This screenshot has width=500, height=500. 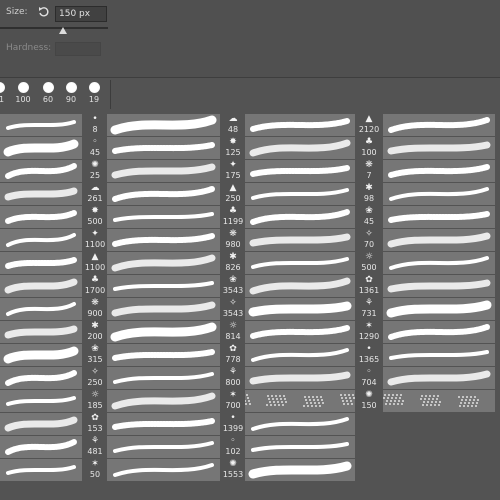 I want to click on size-slider, so click(x=54, y=28).